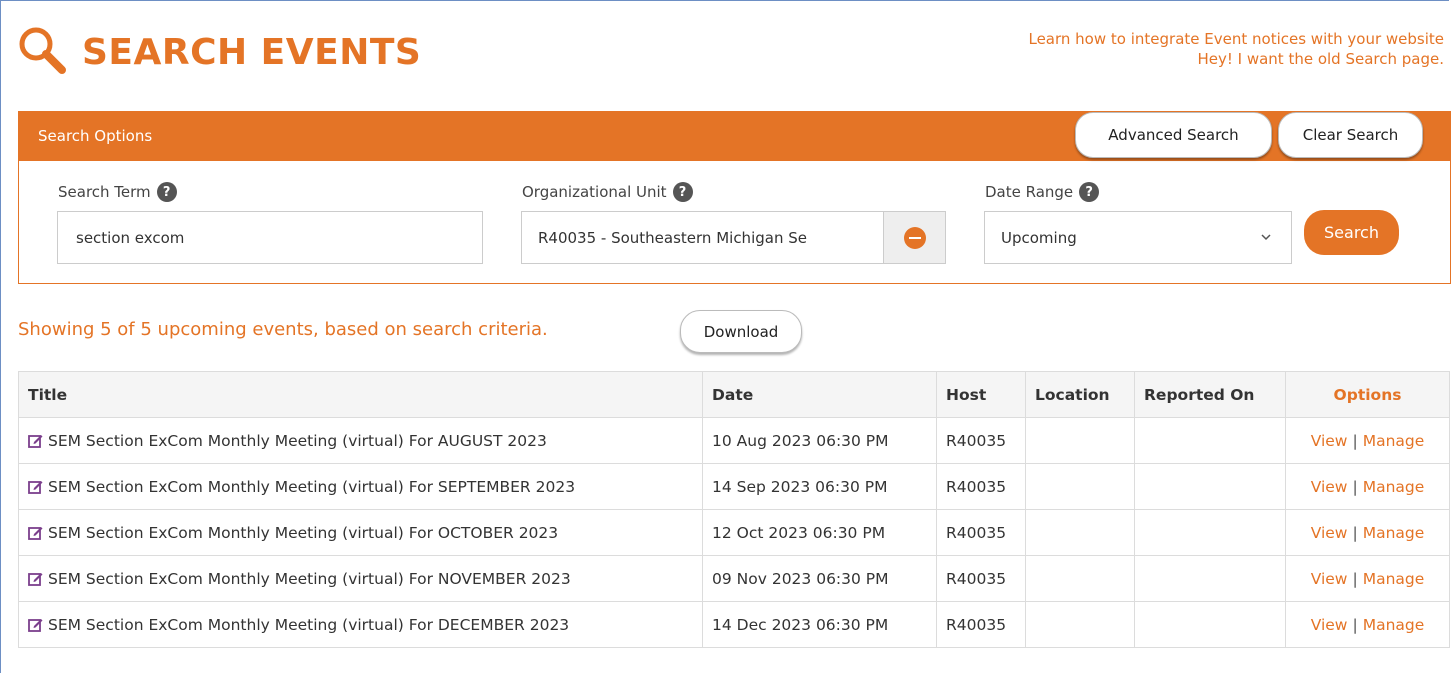 This screenshot has height=675, width=1452. I want to click on page-title: SEARCH EVENTS, so click(252, 52).